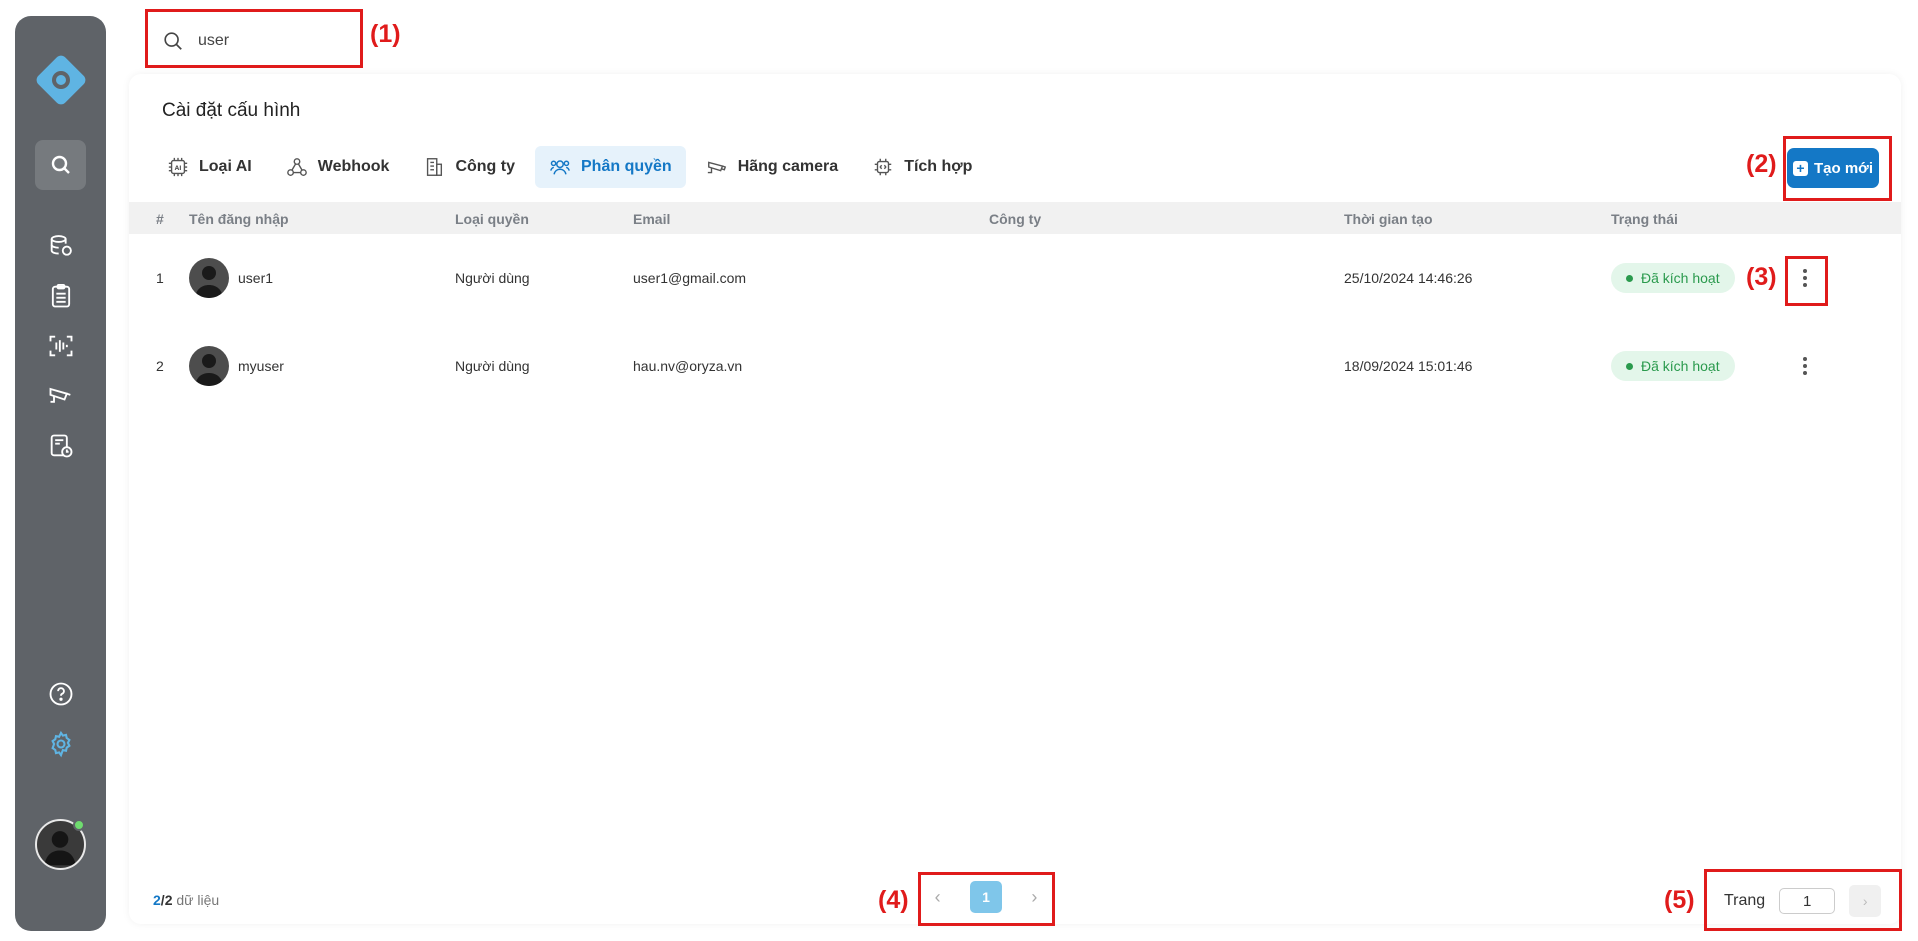 The height and width of the screenshot is (941, 1918). I want to click on annotation-label-5: (5), so click(1679, 900).